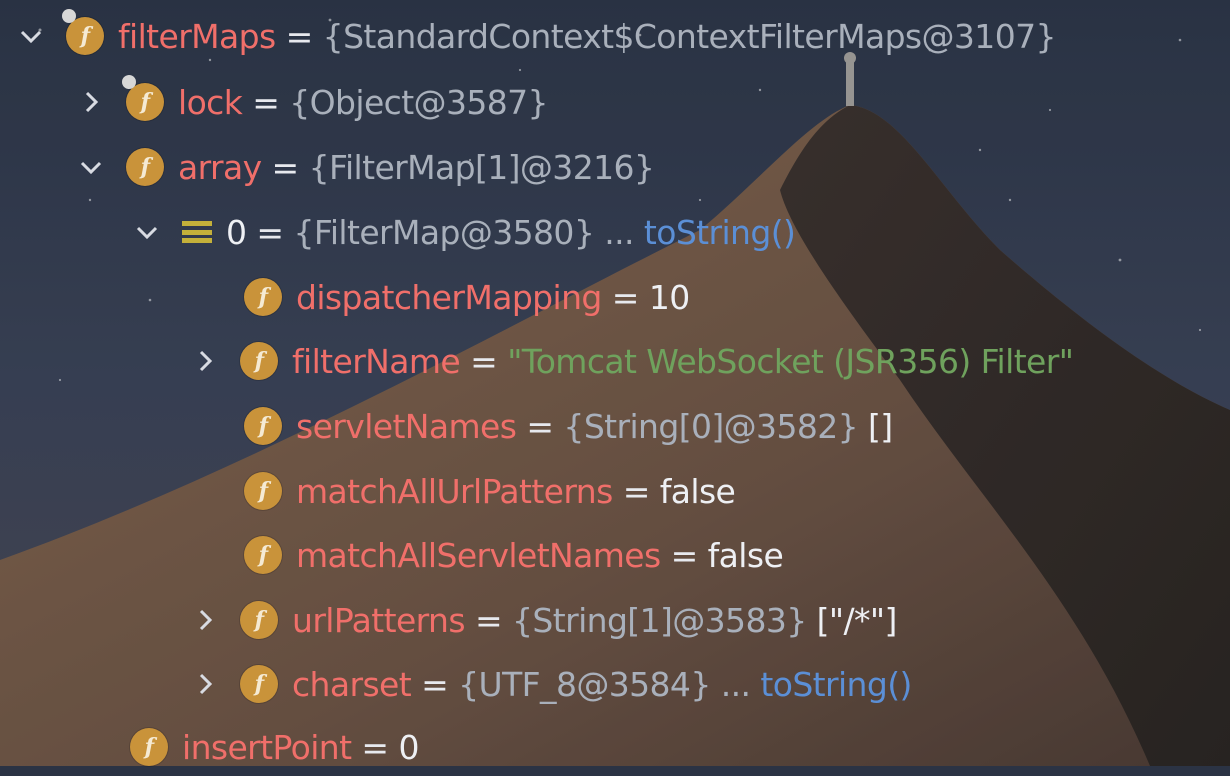 The image size is (1230, 776). I want to click on variable-value: [], so click(880, 426).